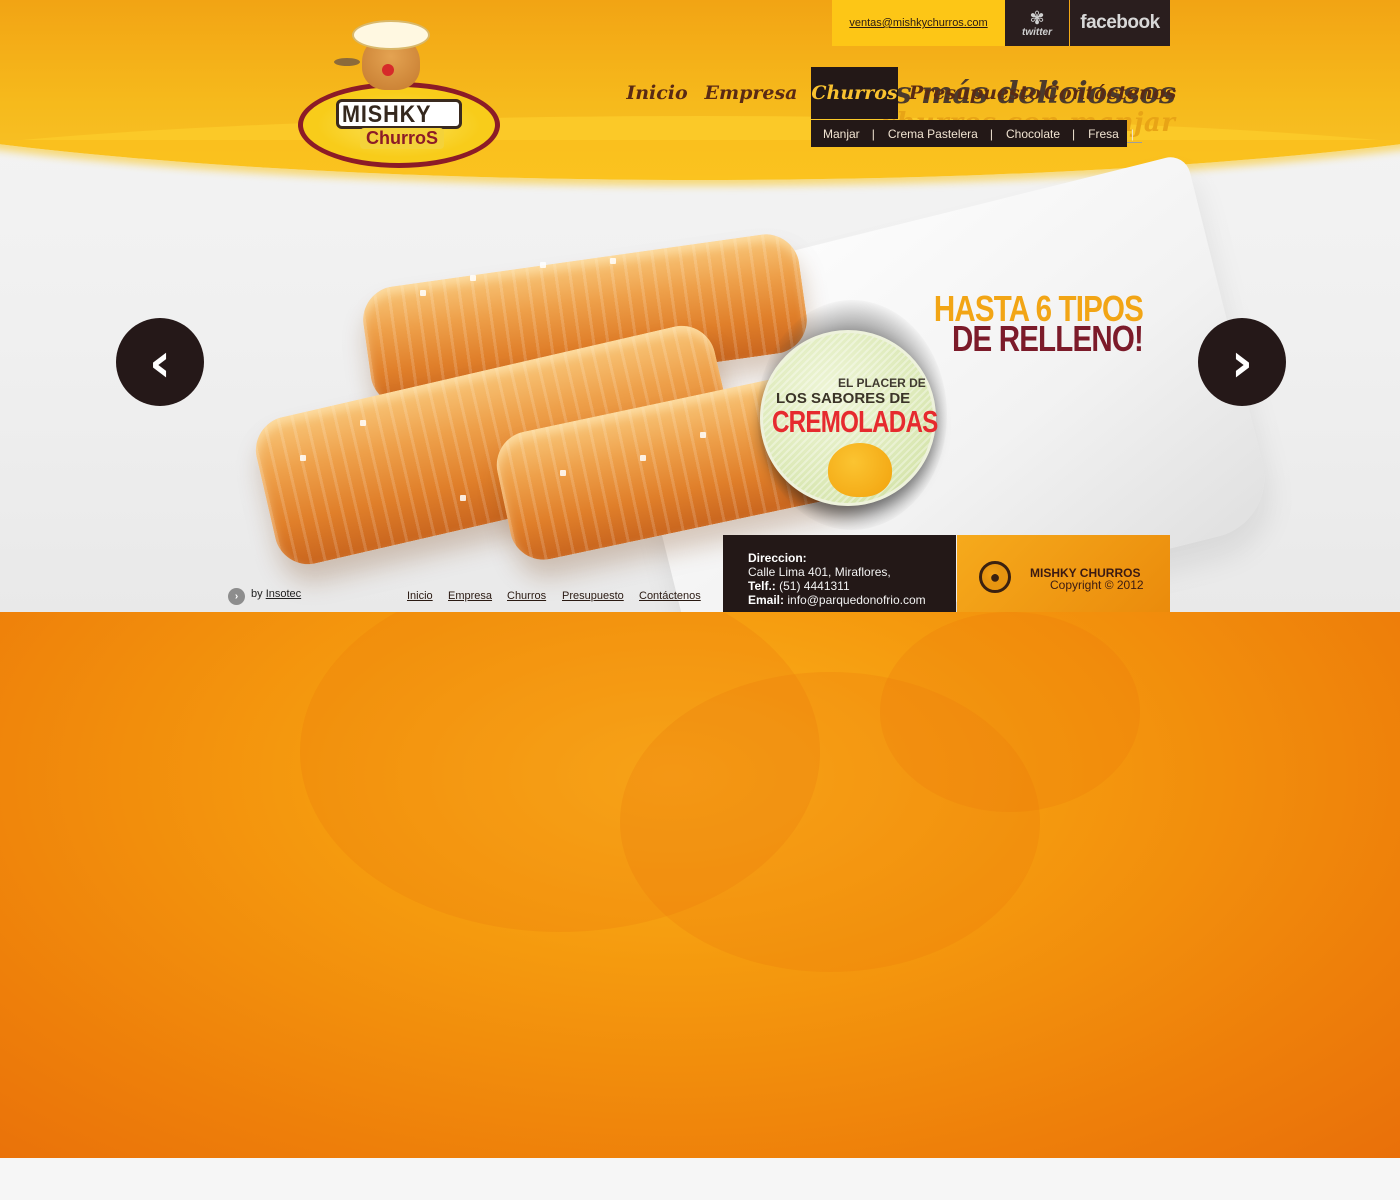  What do you see at coordinates (766, 600) in the screenshot?
I see `email-label: Email:` at bounding box center [766, 600].